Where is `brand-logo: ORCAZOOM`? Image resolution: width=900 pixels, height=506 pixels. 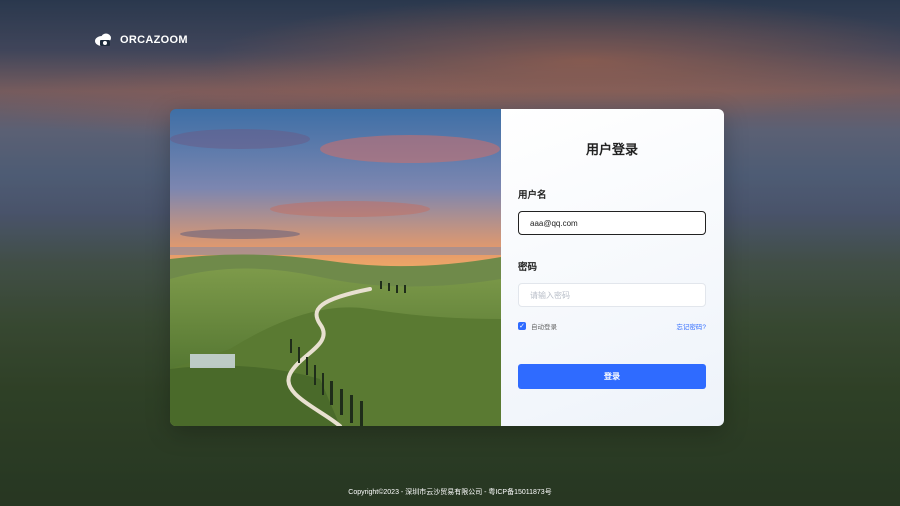
brand-logo: ORCAZOOM is located at coordinates (141, 40).